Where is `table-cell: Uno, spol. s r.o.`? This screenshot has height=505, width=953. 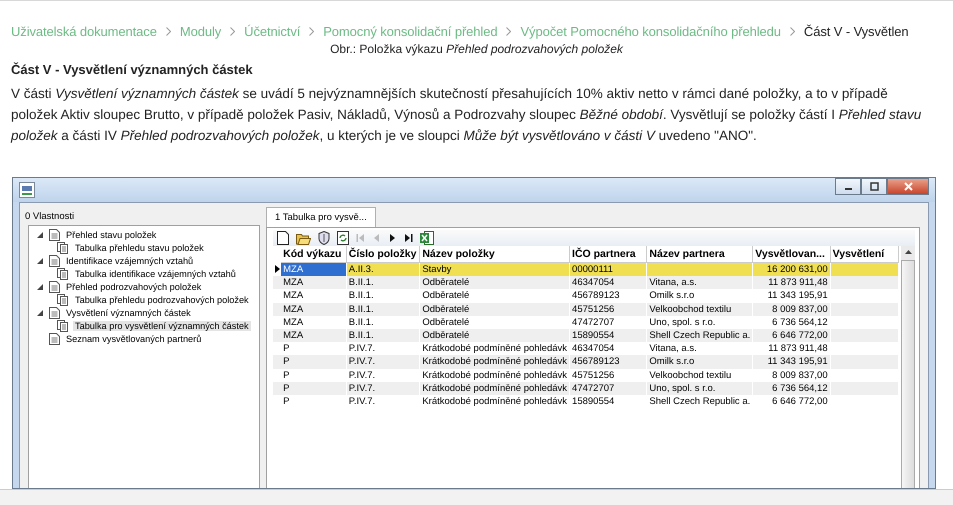 table-cell: Uno, spol. s r.o. is located at coordinates (682, 388).